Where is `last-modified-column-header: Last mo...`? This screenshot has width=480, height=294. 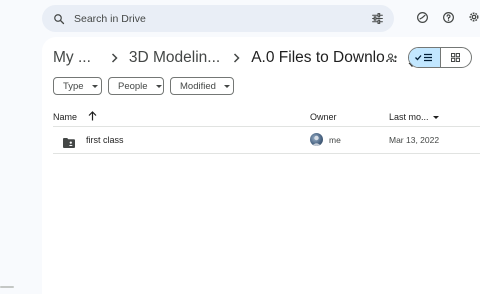
last-modified-column-header: Last mo... is located at coordinates (414, 117).